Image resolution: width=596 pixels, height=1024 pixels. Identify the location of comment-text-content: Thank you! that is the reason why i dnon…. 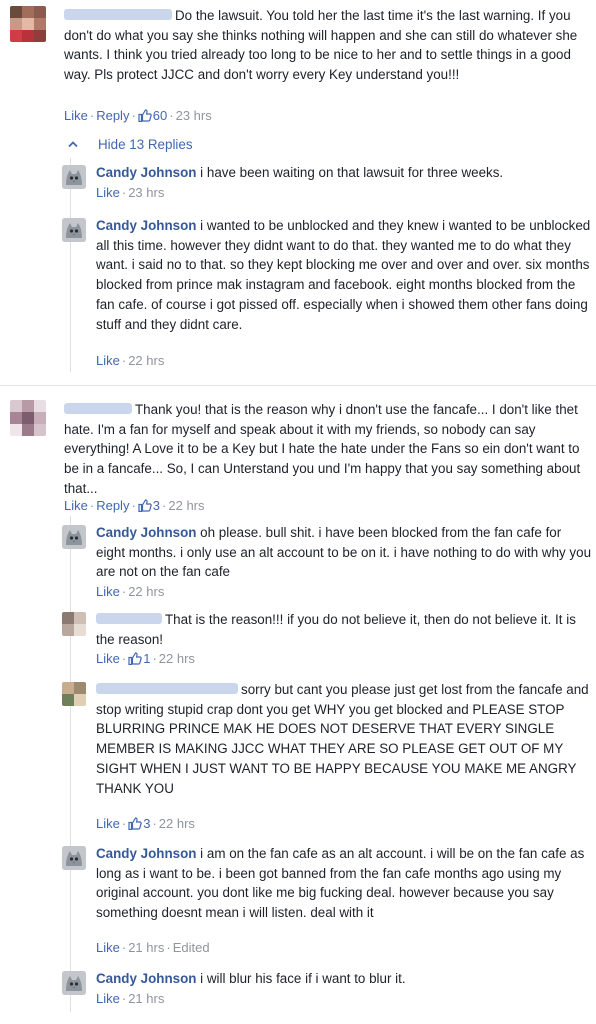
(322, 449).